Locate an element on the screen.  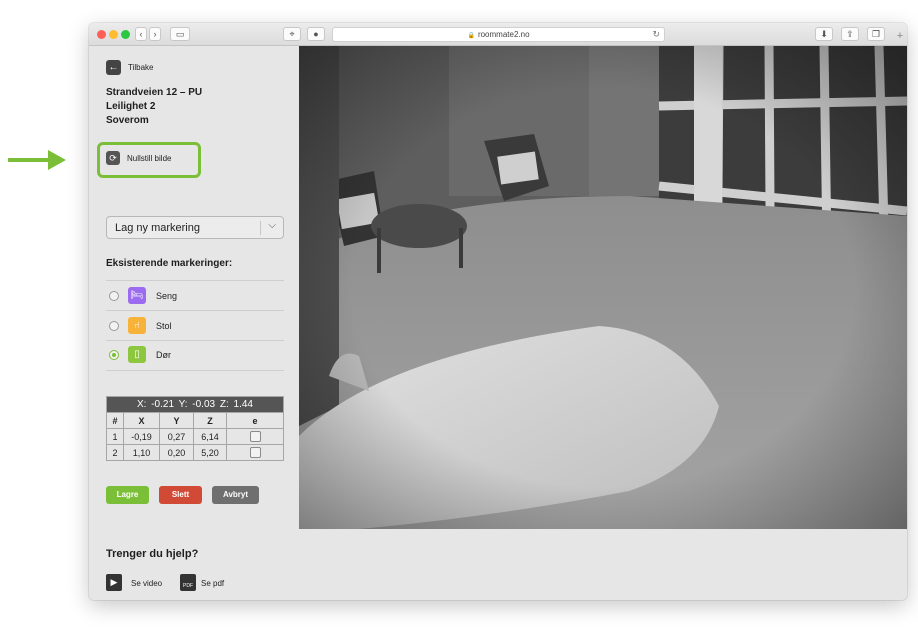
location-unit: Leilighet 2 is located at coordinates (131, 106).